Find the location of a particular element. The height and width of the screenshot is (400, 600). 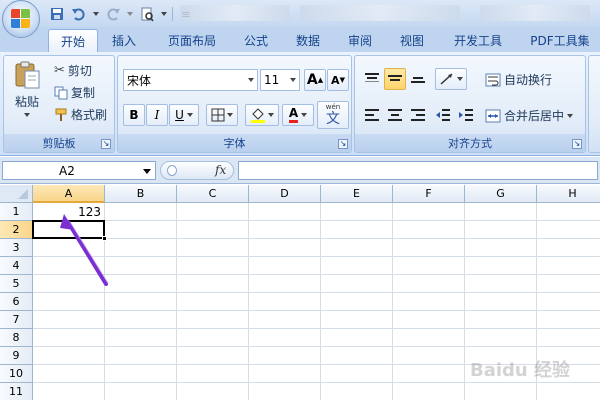

borders-icon is located at coordinates (218, 115).